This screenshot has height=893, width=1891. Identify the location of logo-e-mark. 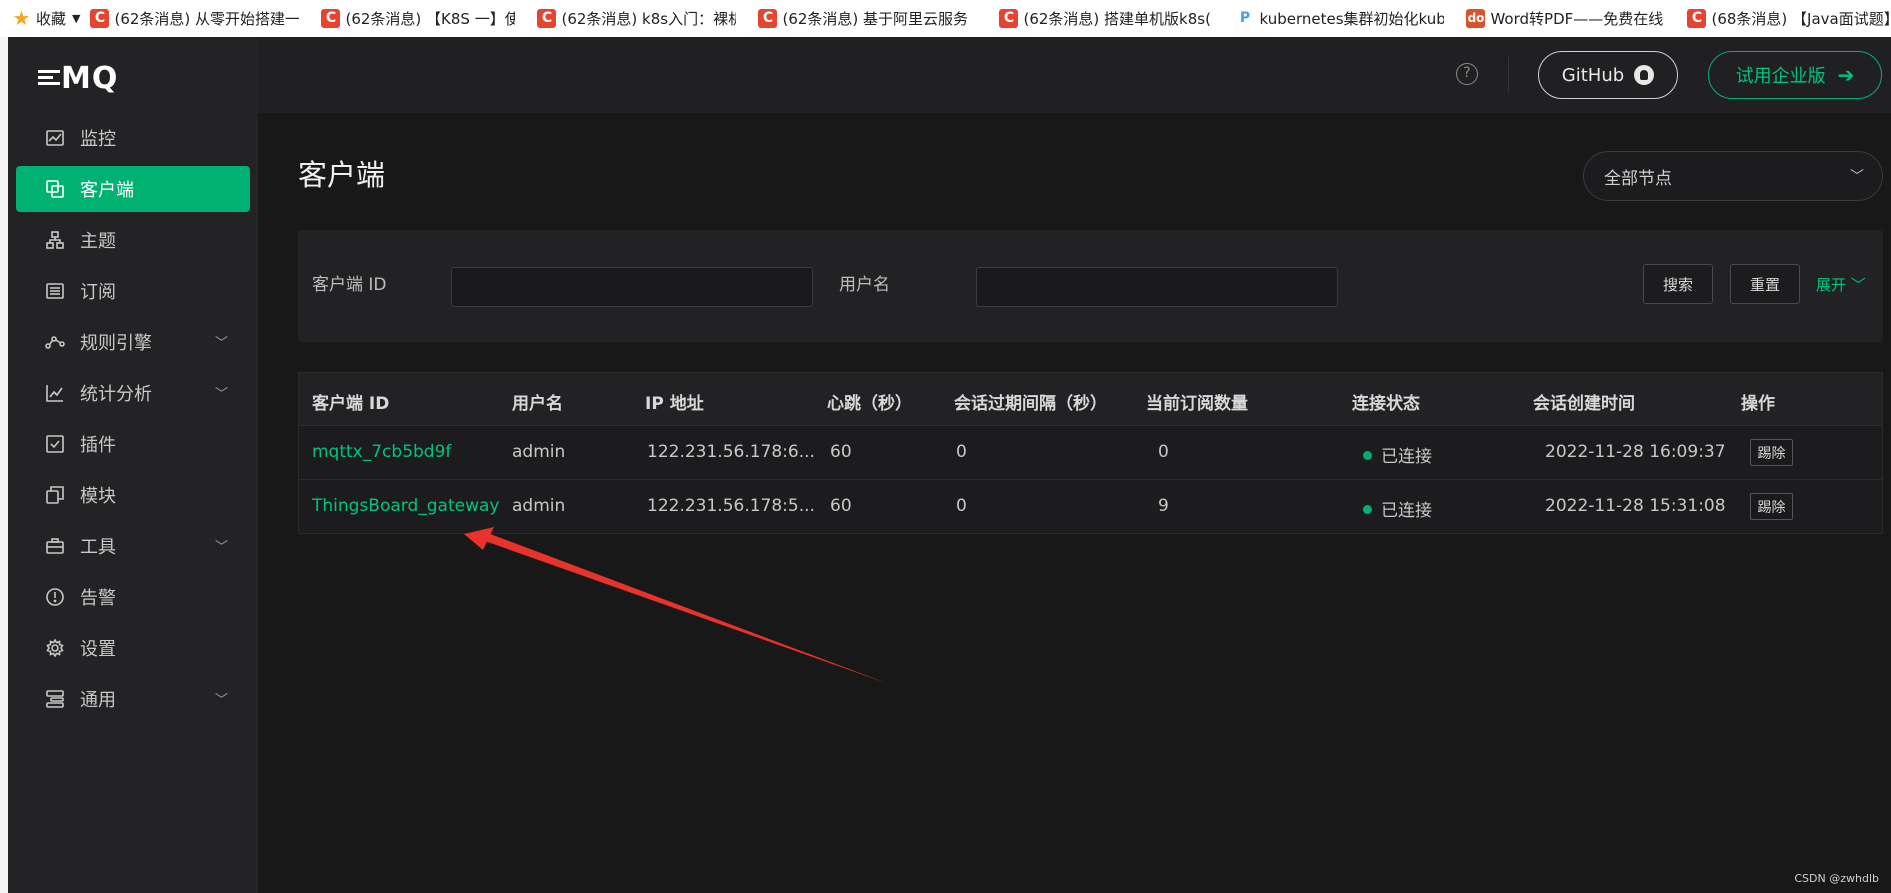
(49, 77).